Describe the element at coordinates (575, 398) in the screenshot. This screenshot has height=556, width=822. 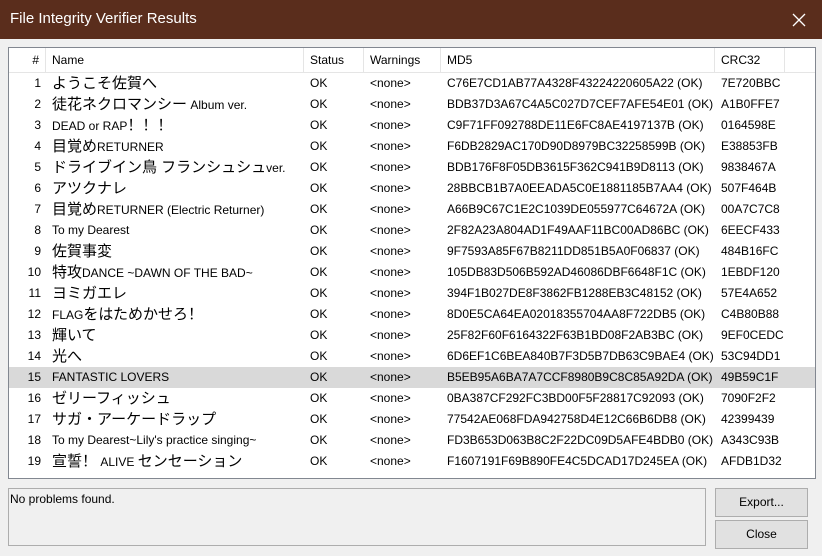
I see `row-md5: 0BA387CF292FC3BD00F5F28817C92093 (OK)` at that location.